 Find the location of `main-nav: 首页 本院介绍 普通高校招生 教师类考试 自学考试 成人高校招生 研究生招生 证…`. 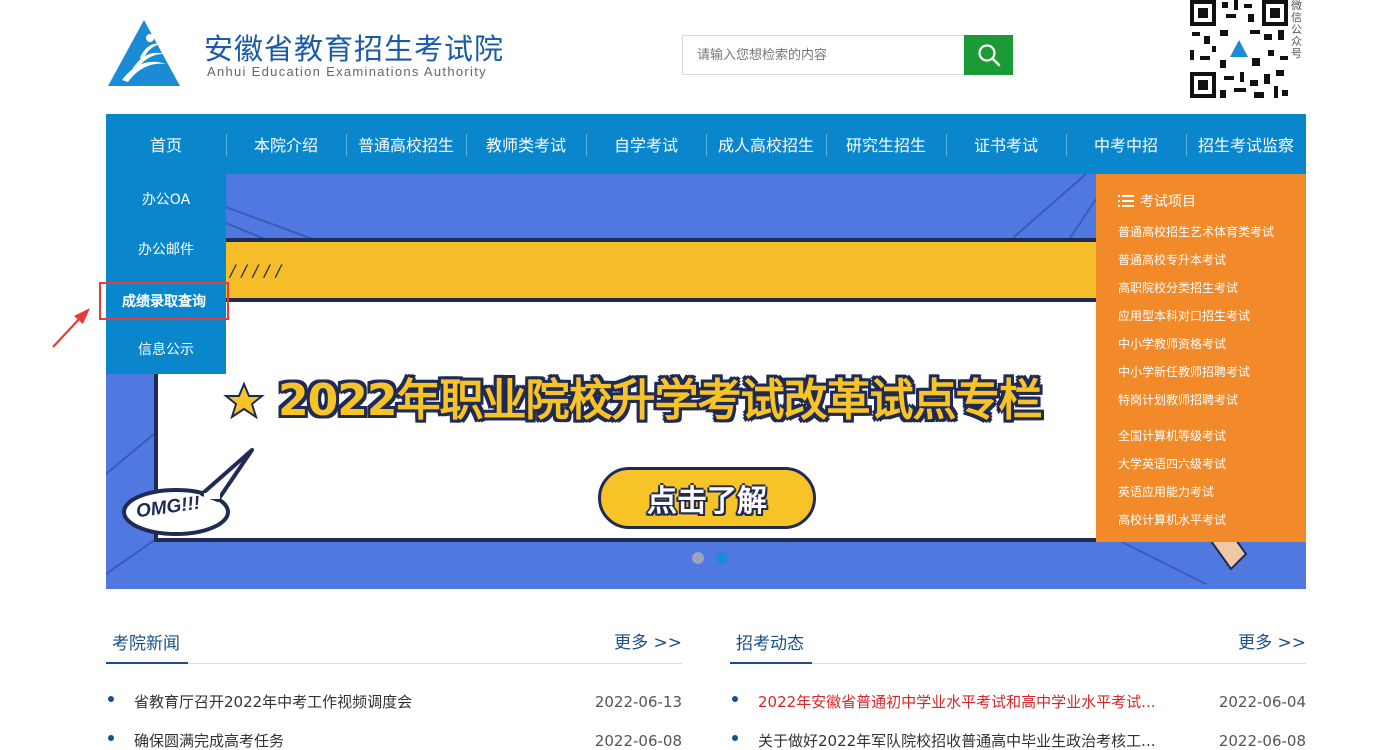

main-nav: 首页 本院介绍 普通高校招生 教师类考试 自学考试 成人高校招生 研究生招生 证… is located at coordinates (706, 144).